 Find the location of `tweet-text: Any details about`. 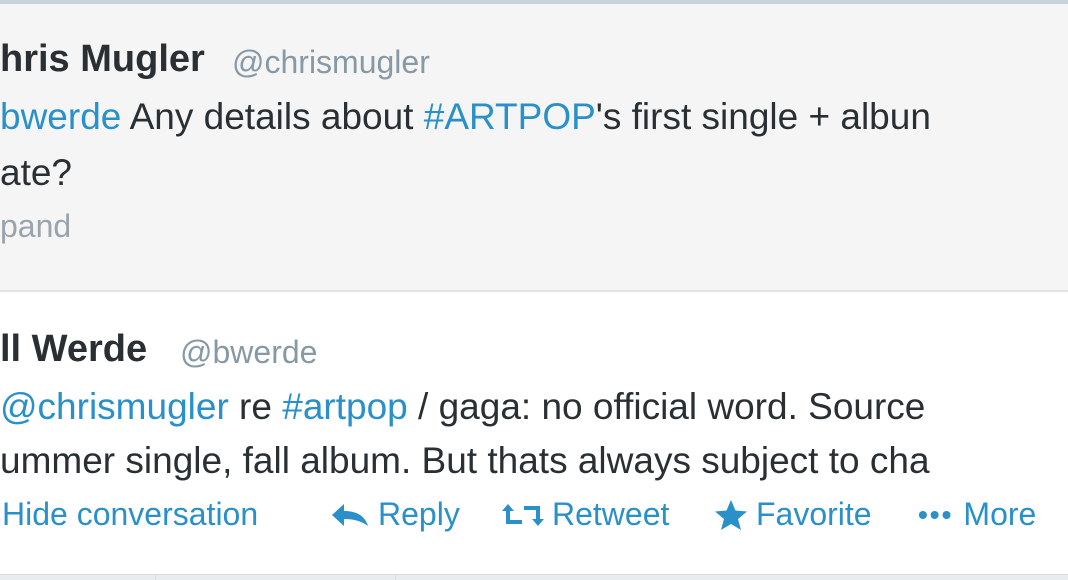

tweet-text: Any details about is located at coordinates (272, 116).